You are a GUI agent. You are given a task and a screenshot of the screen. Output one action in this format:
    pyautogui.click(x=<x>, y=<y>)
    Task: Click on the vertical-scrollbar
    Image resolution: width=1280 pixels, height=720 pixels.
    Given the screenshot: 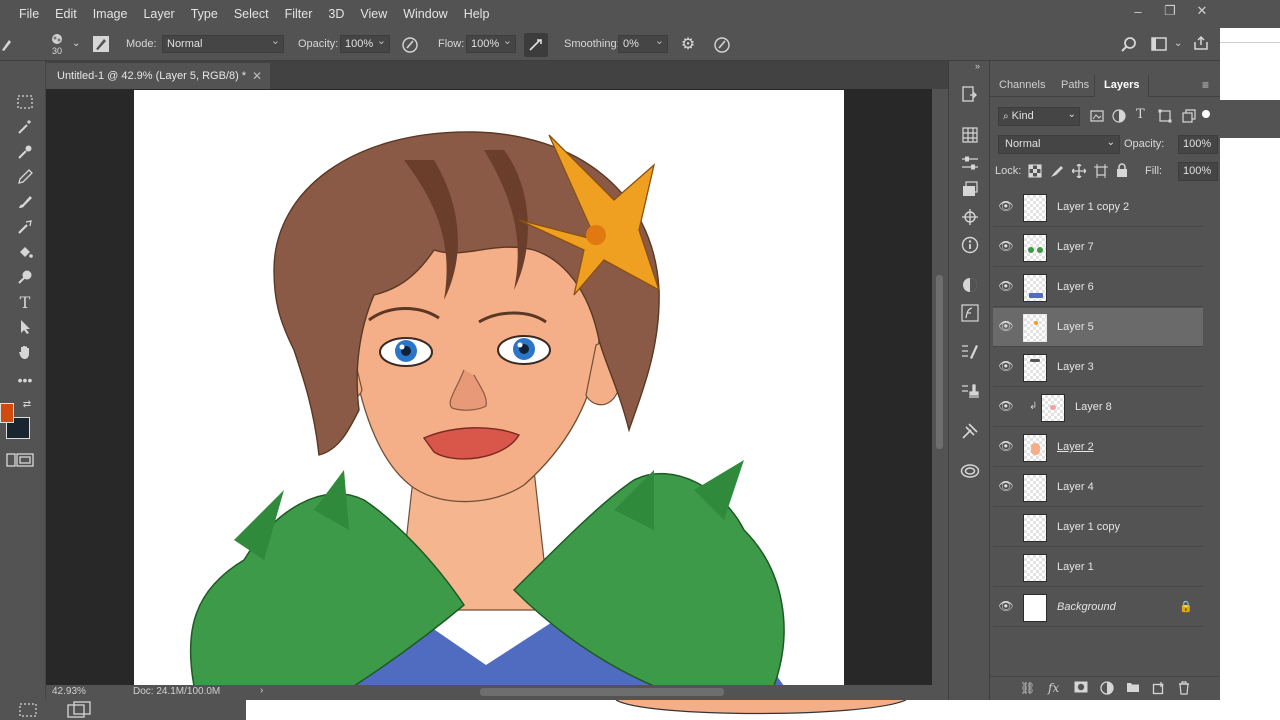 What is the action you would take?
    pyautogui.click(x=940, y=387)
    